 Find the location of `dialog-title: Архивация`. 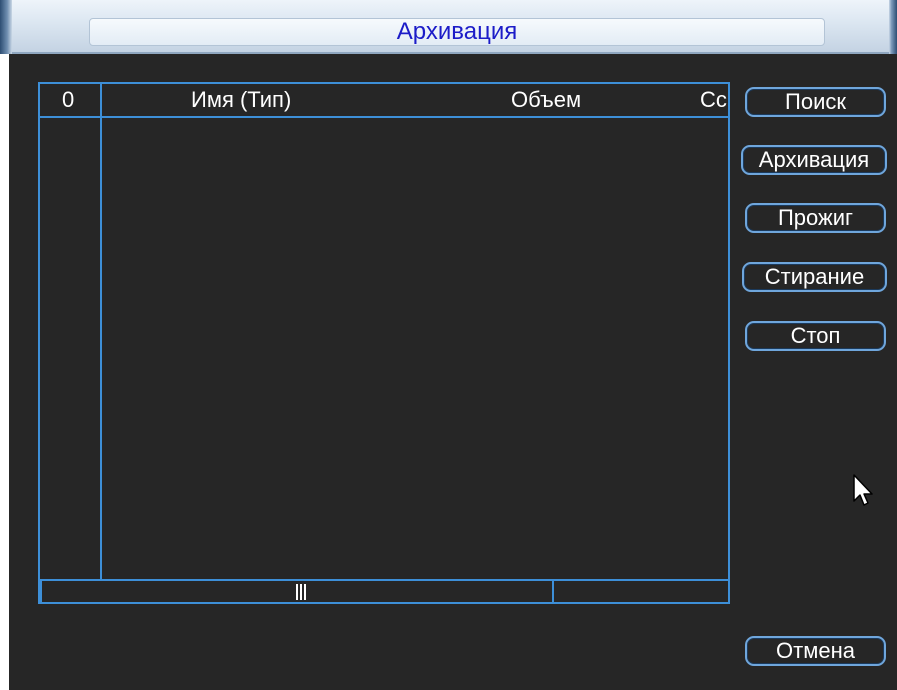

dialog-title: Архивация is located at coordinates (457, 31).